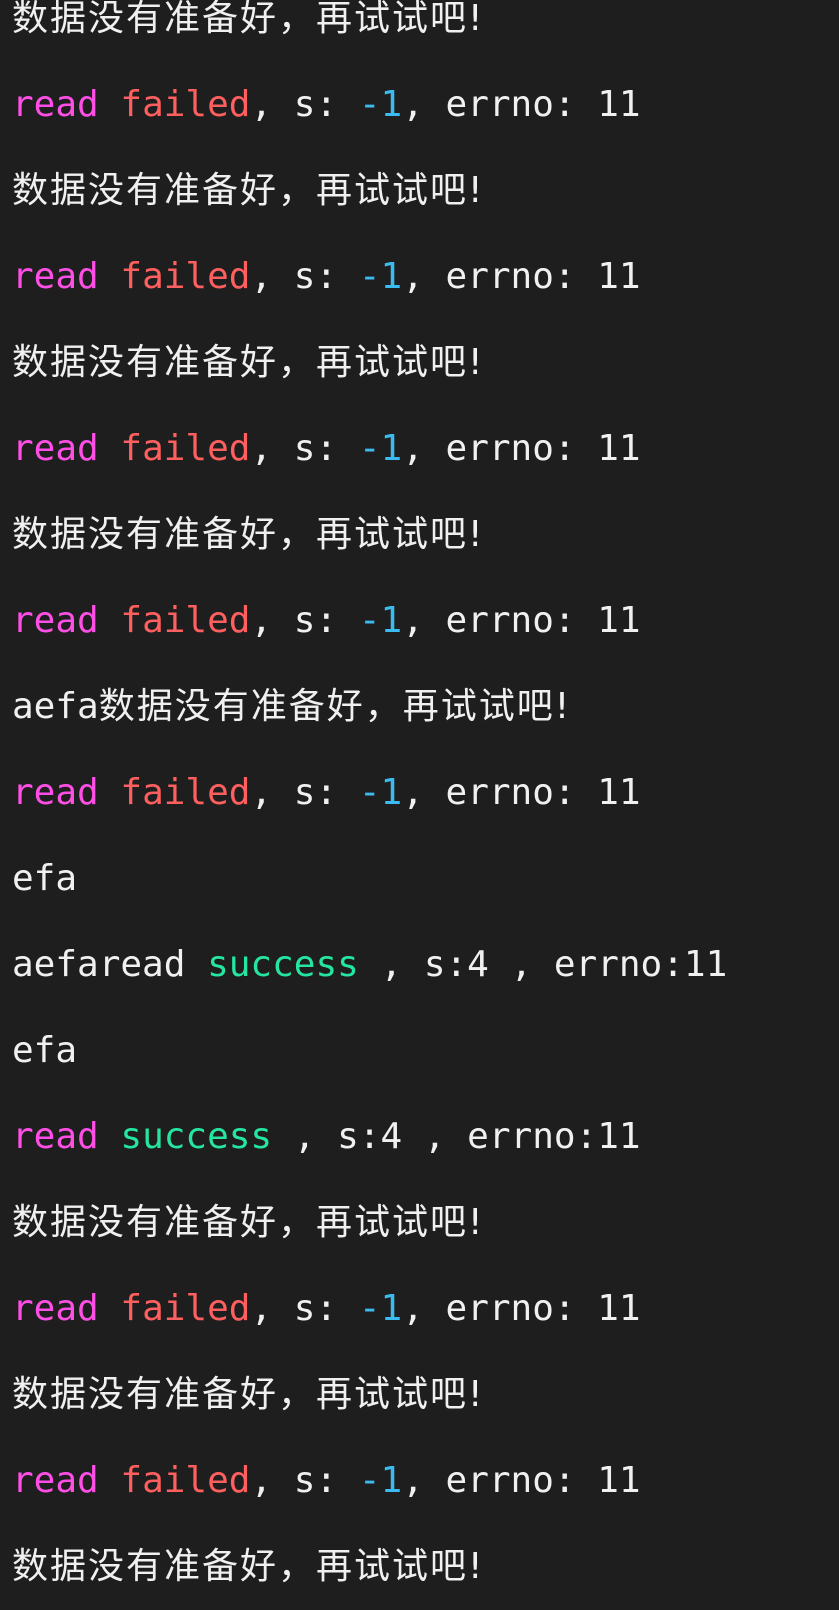  I want to click on terminal-line: read success , s:4 , errno:11, so click(425, 1137).